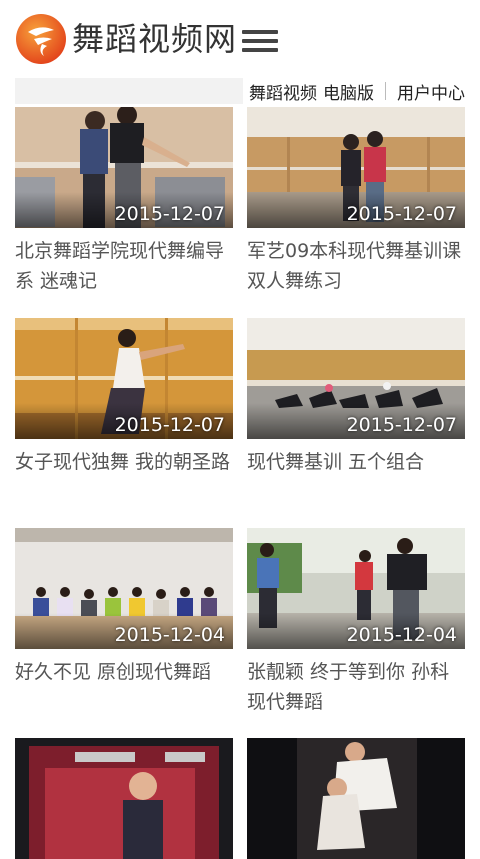  I want to click on video-card: 2015-12-07 军艺09本科现代舞基训课 双人舞练习, so click(356, 201).